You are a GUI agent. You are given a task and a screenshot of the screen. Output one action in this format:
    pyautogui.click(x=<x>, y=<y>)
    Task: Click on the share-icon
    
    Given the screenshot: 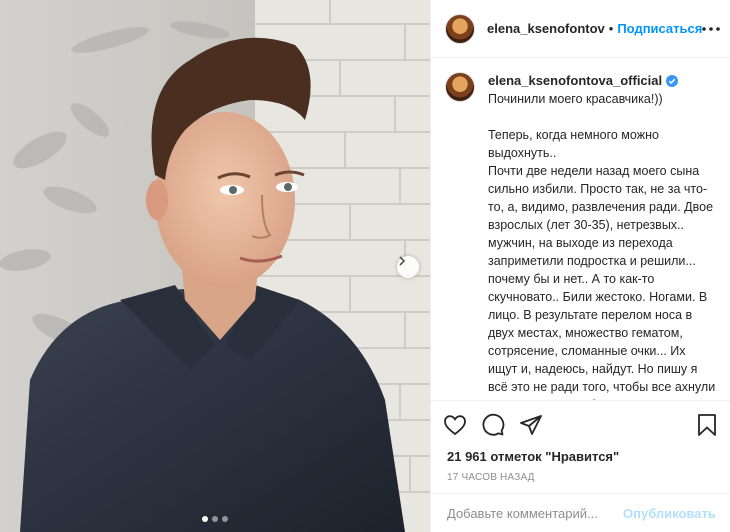 What is the action you would take?
    pyautogui.click(x=531, y=425)
    